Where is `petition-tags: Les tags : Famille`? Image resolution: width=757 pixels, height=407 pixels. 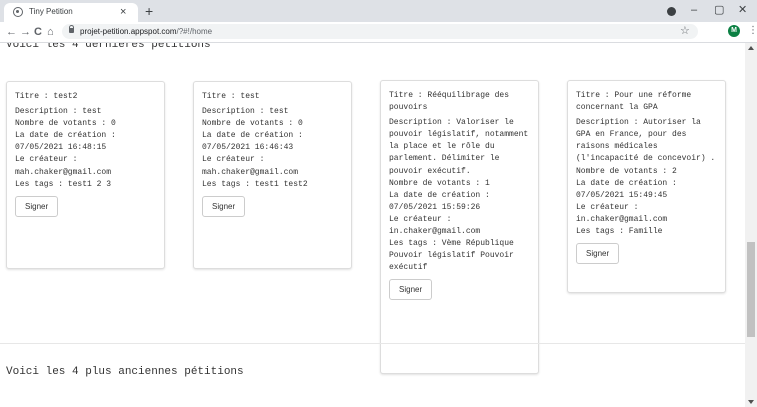 petition-tags: Les tags : Famille is located at coordinates (619, 232).